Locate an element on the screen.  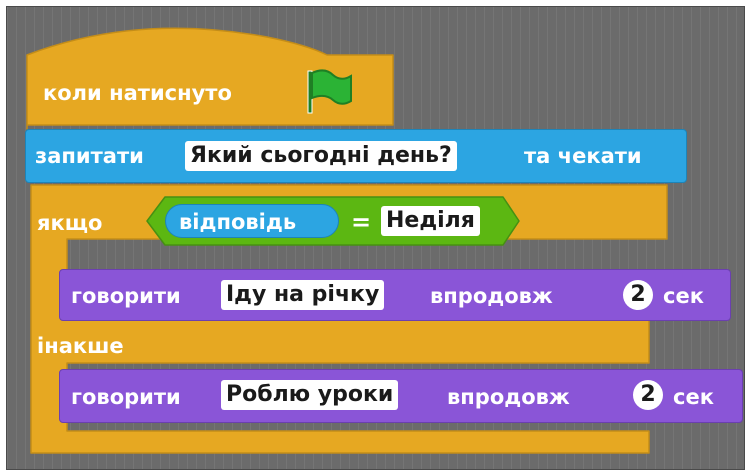
equals-label: = is located at coordinates (361, 222).